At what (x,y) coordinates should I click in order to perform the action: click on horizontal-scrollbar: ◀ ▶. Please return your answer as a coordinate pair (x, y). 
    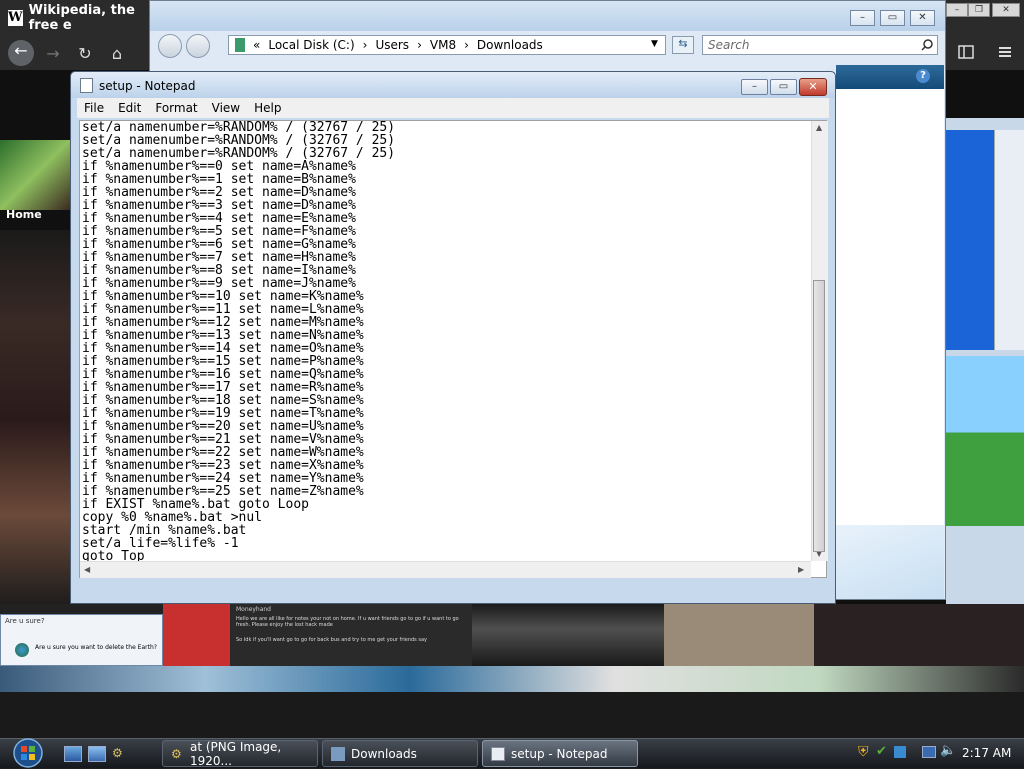
    Looking at the image, I should click on (445, 569).